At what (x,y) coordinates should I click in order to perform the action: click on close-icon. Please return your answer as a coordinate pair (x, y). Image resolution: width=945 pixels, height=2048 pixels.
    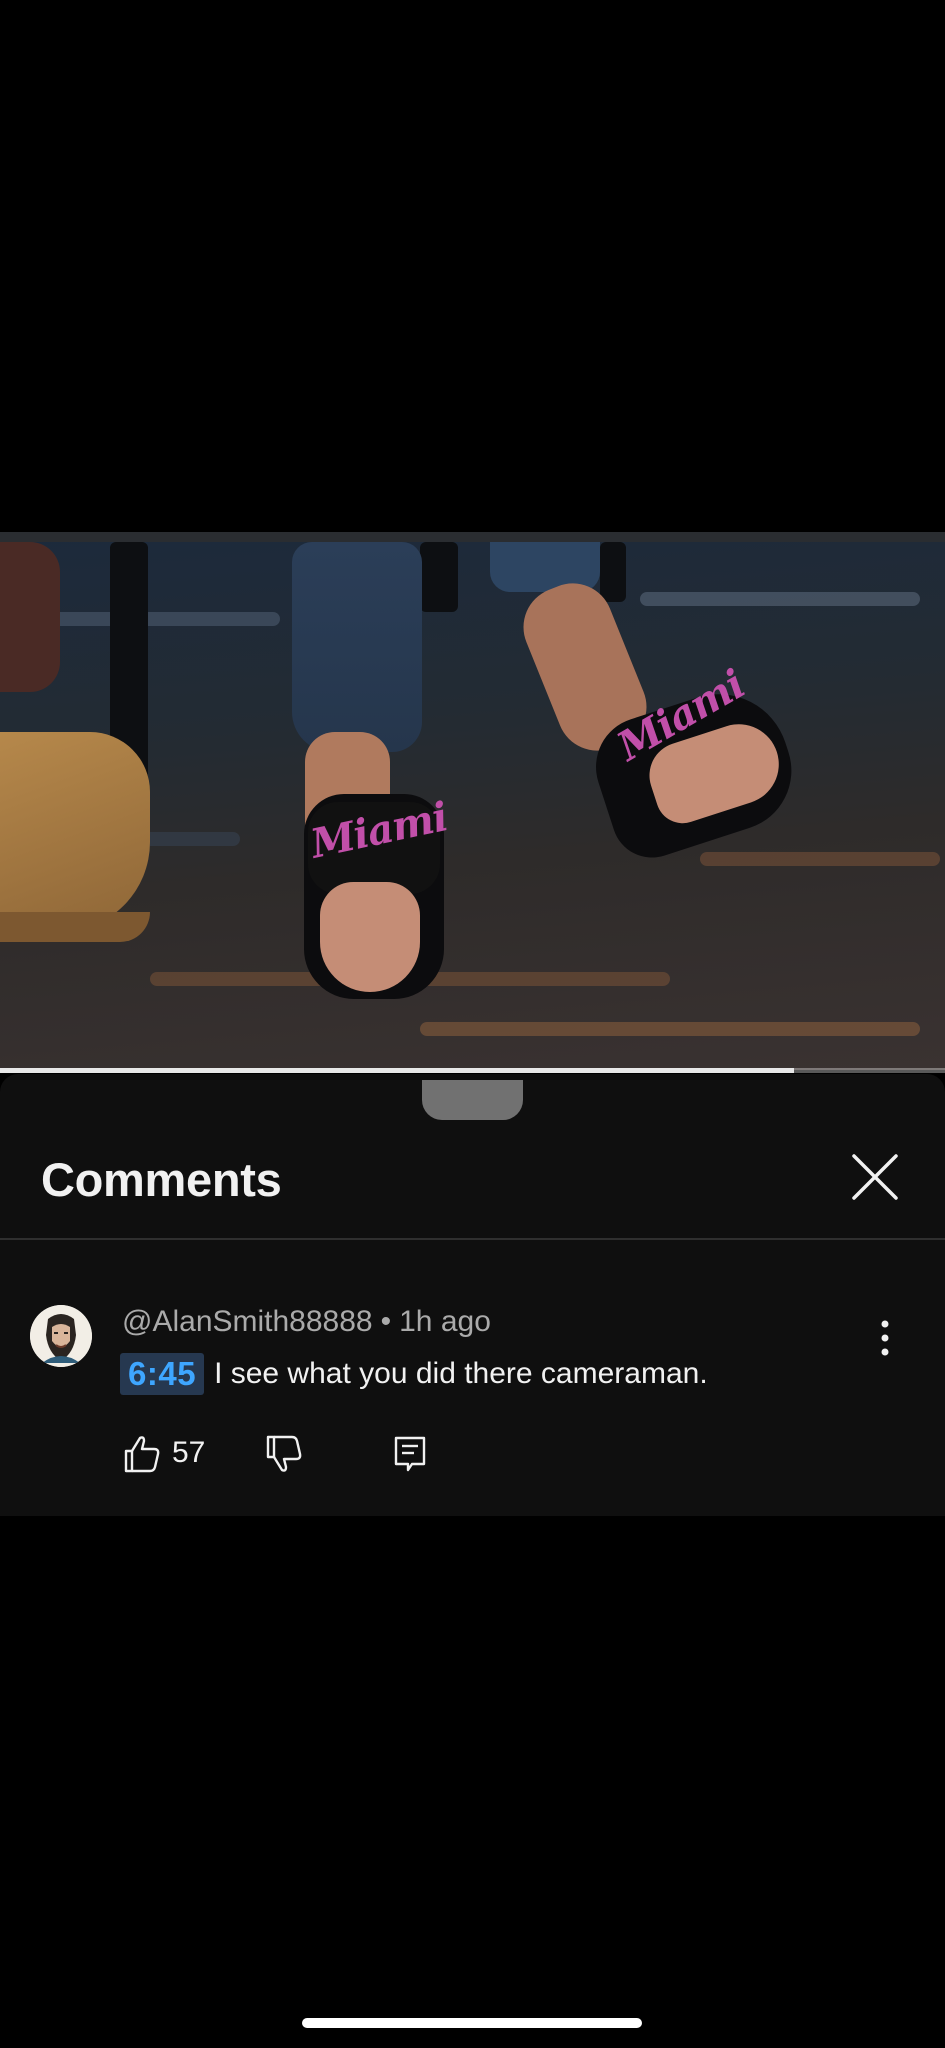
    Looking at the image, I should click on (875, 1177).